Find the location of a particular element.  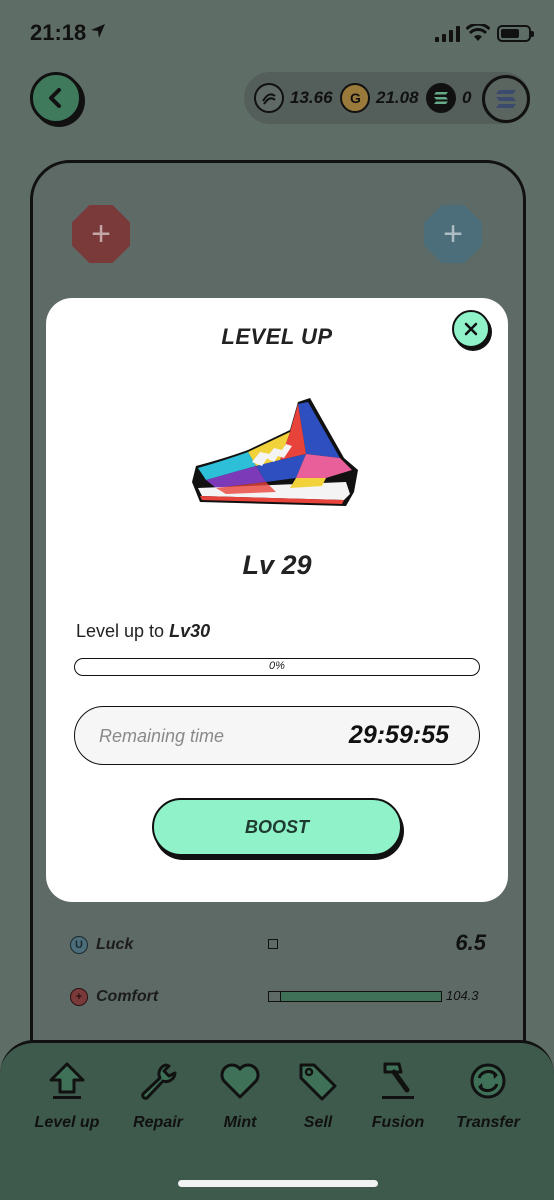

status-time: 21:18 is located at coordinates (58, 32).